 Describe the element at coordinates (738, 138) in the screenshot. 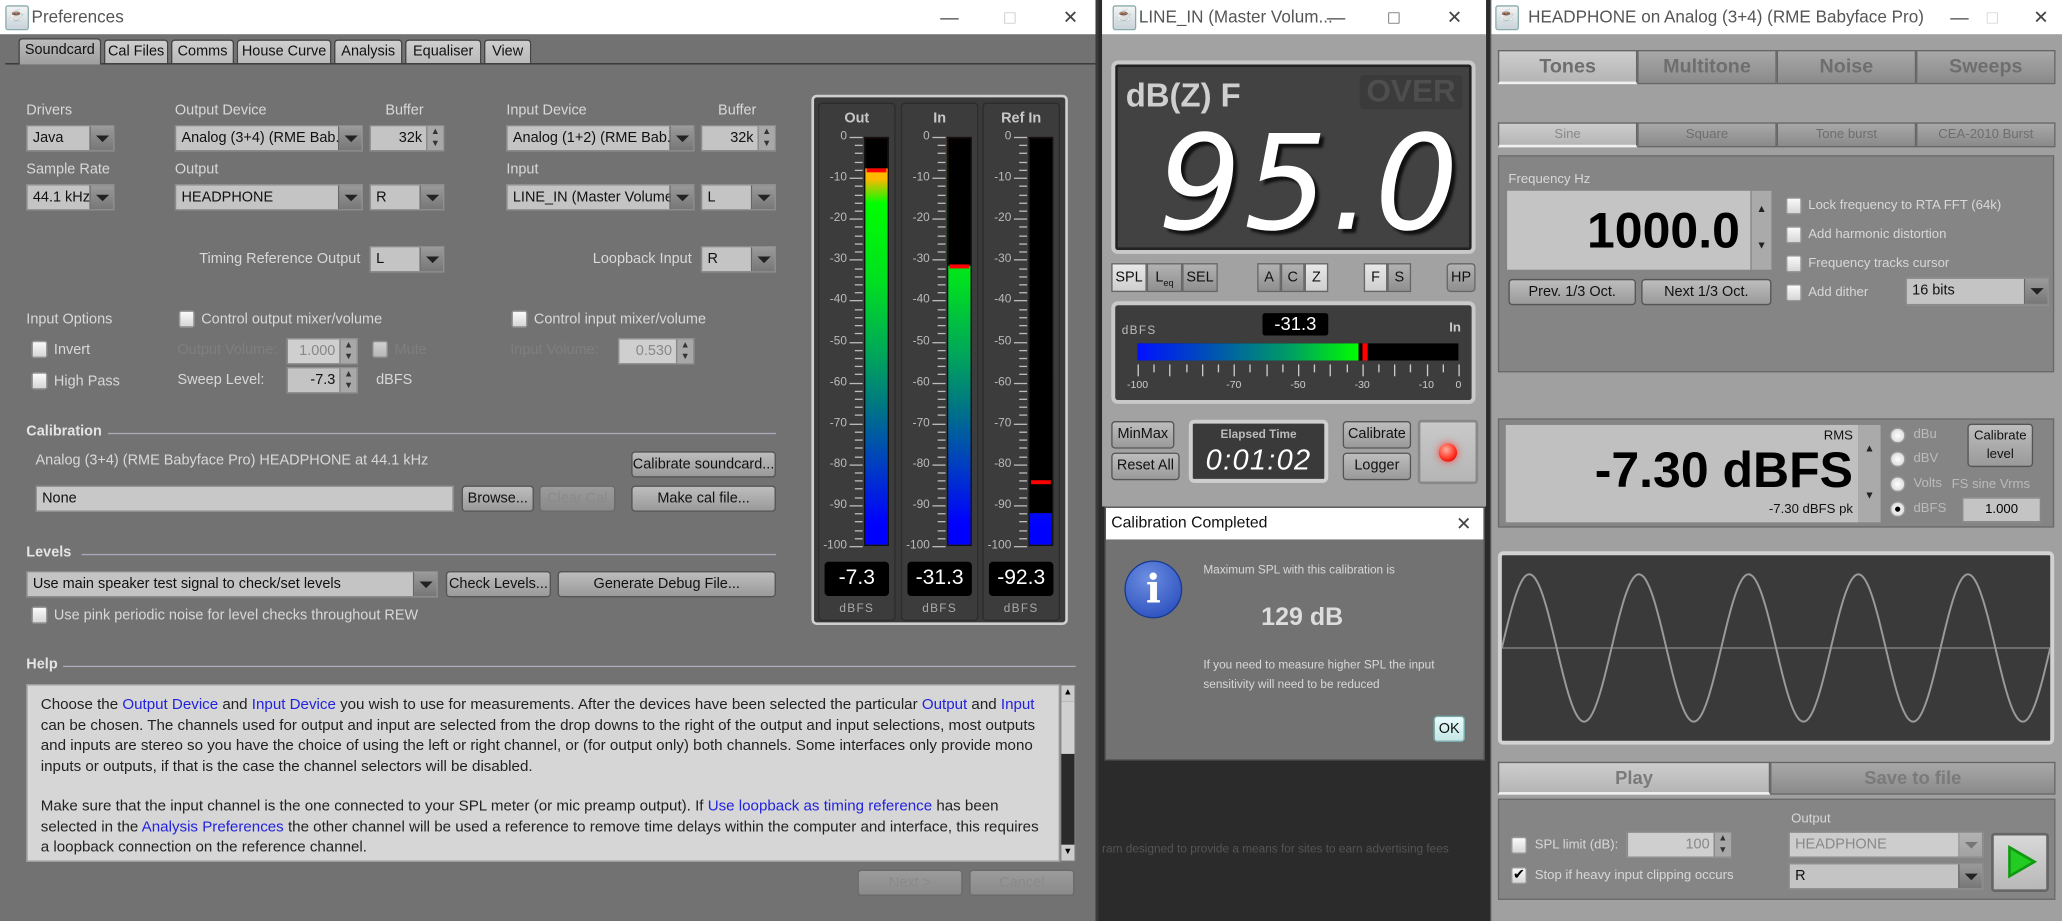

I see `input-buffer-spinner: 32k ▲ ▼` at that location.